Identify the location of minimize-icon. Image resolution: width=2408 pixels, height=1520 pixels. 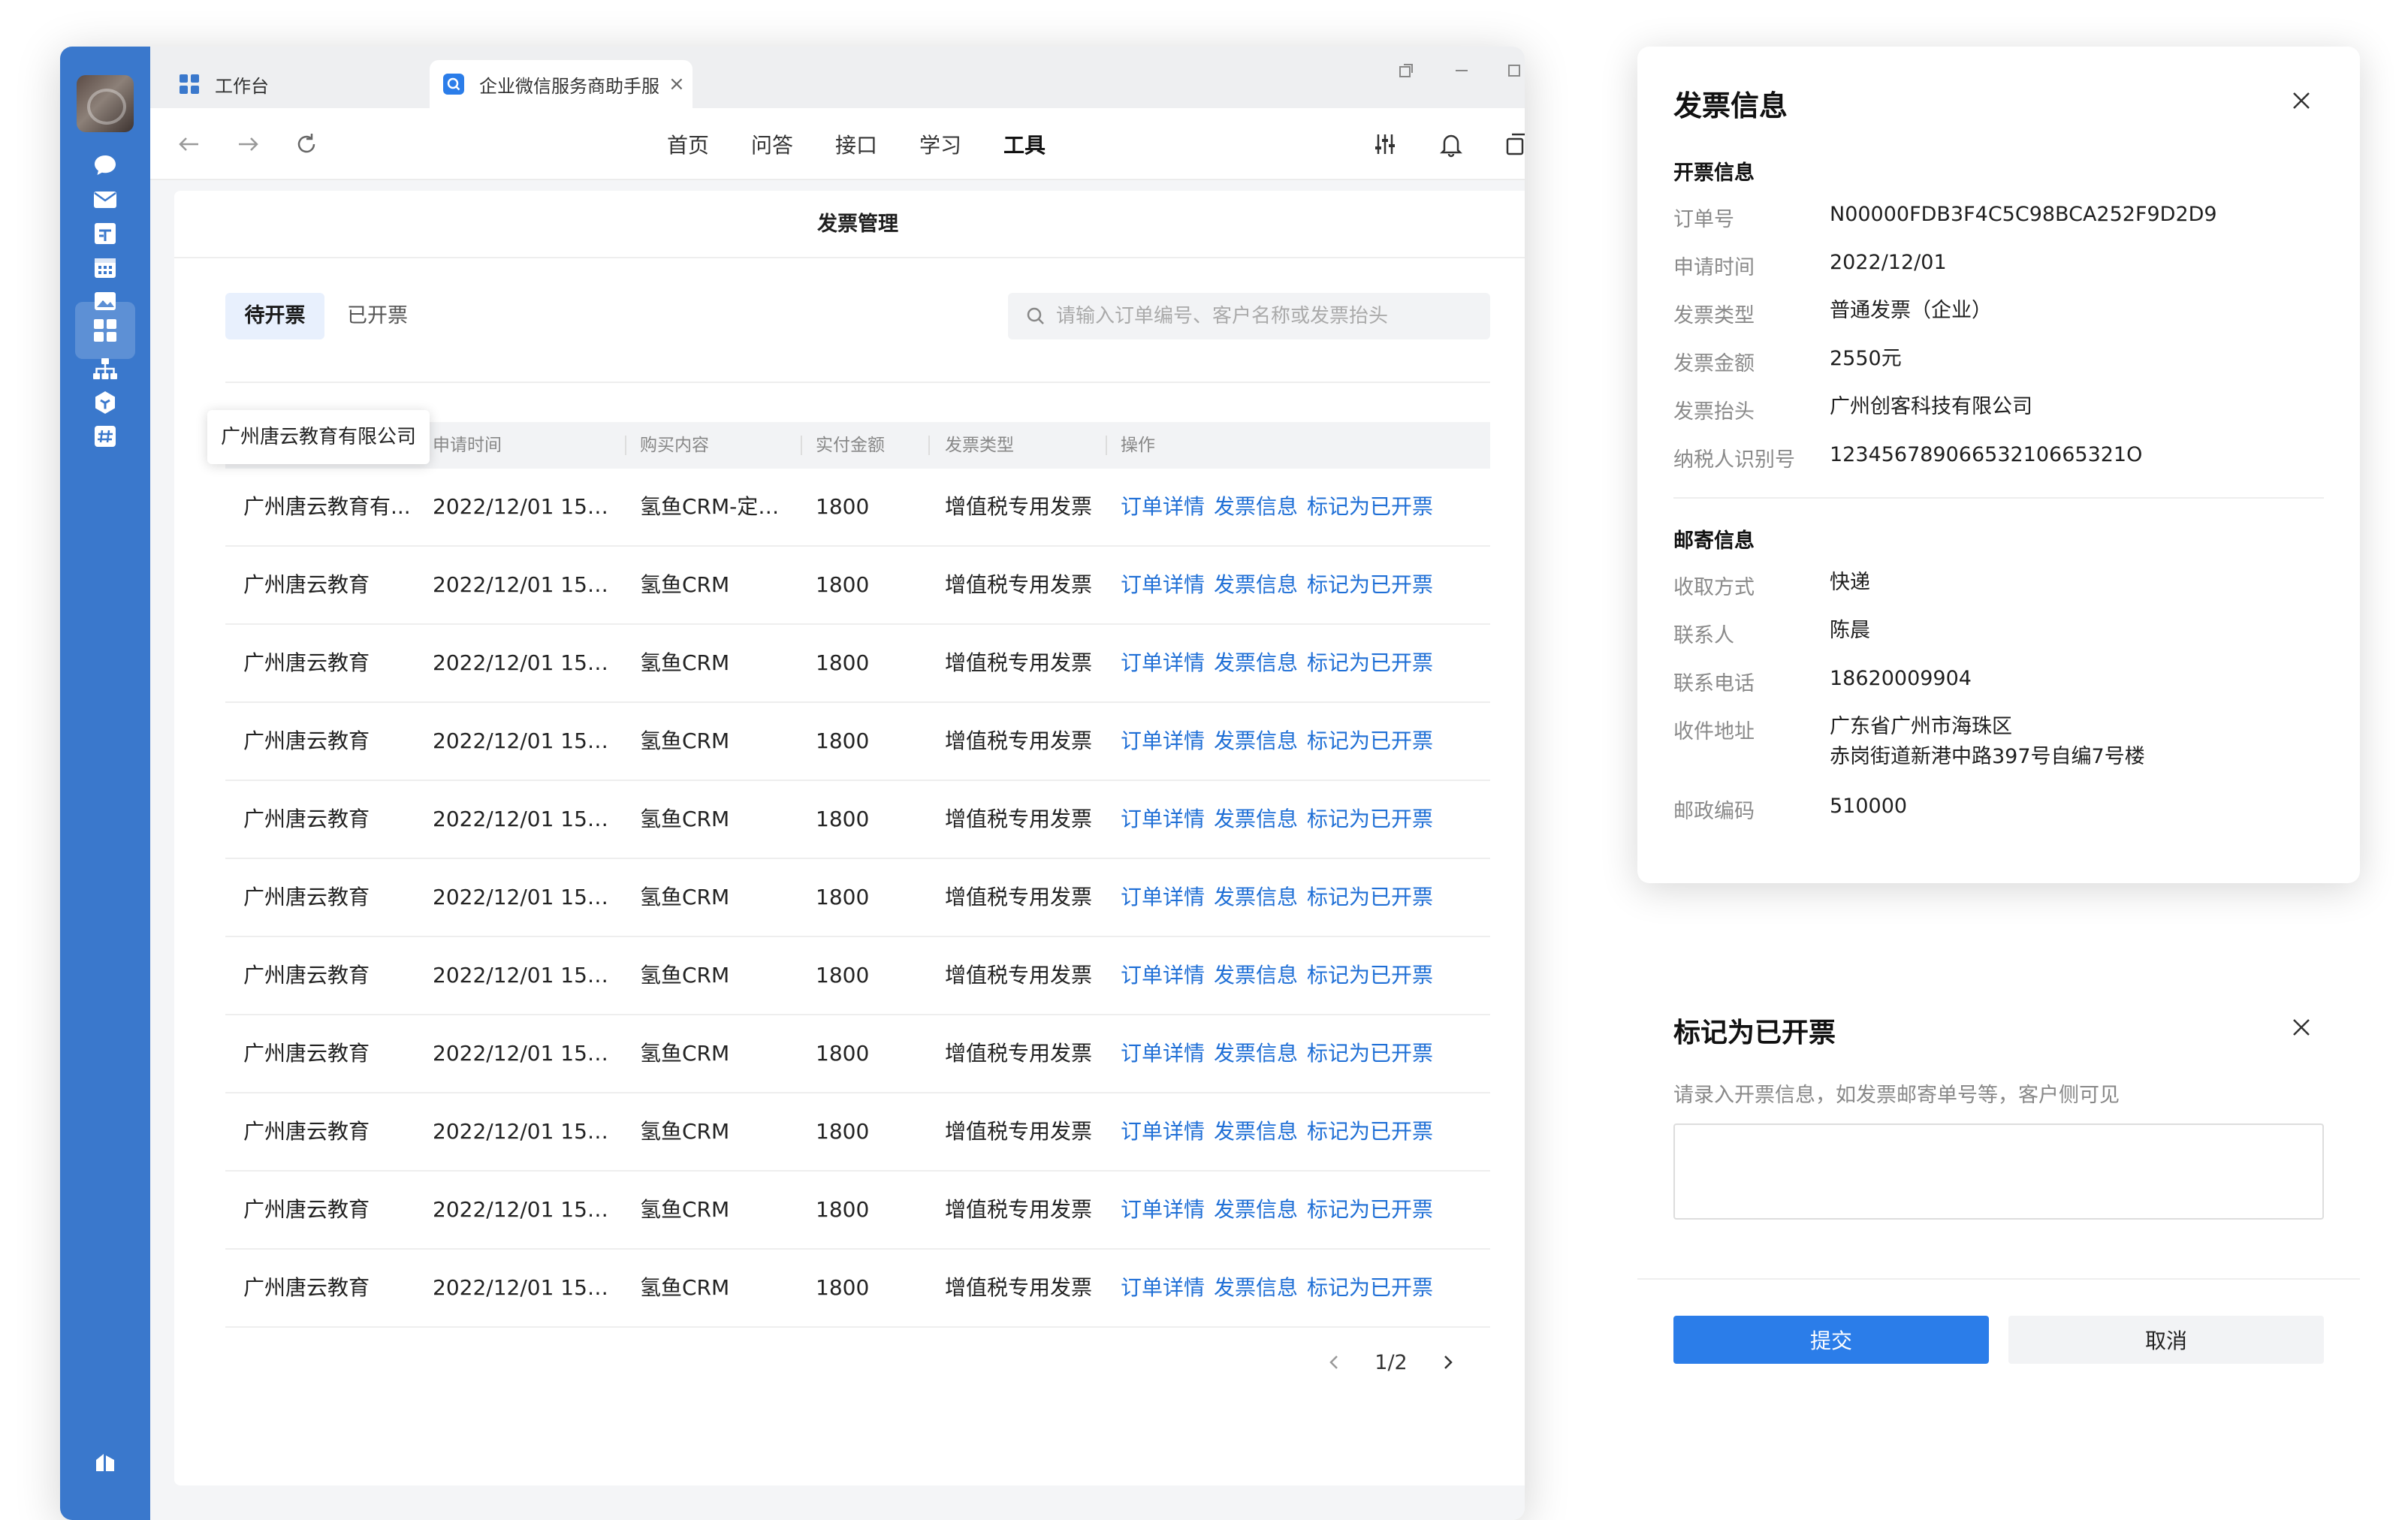
(1461, 71).